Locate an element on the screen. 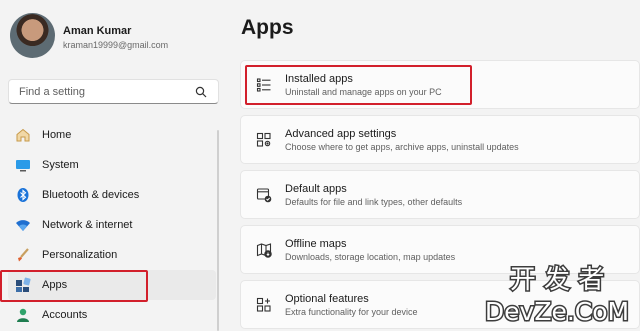 The image size is (640, 331). person-icon is located at coordinates (23, 315).